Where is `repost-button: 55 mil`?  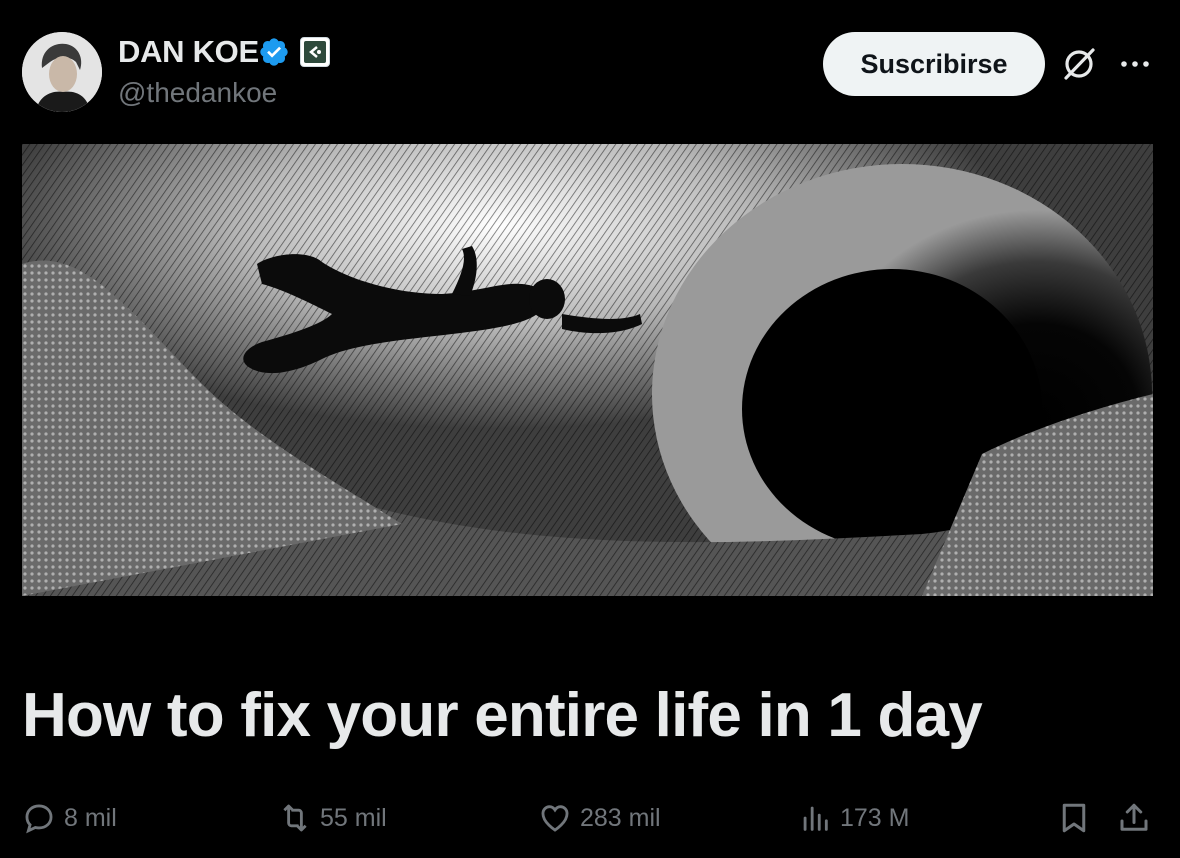
repost-button: 55 mil is located at coordinates (332, 818).